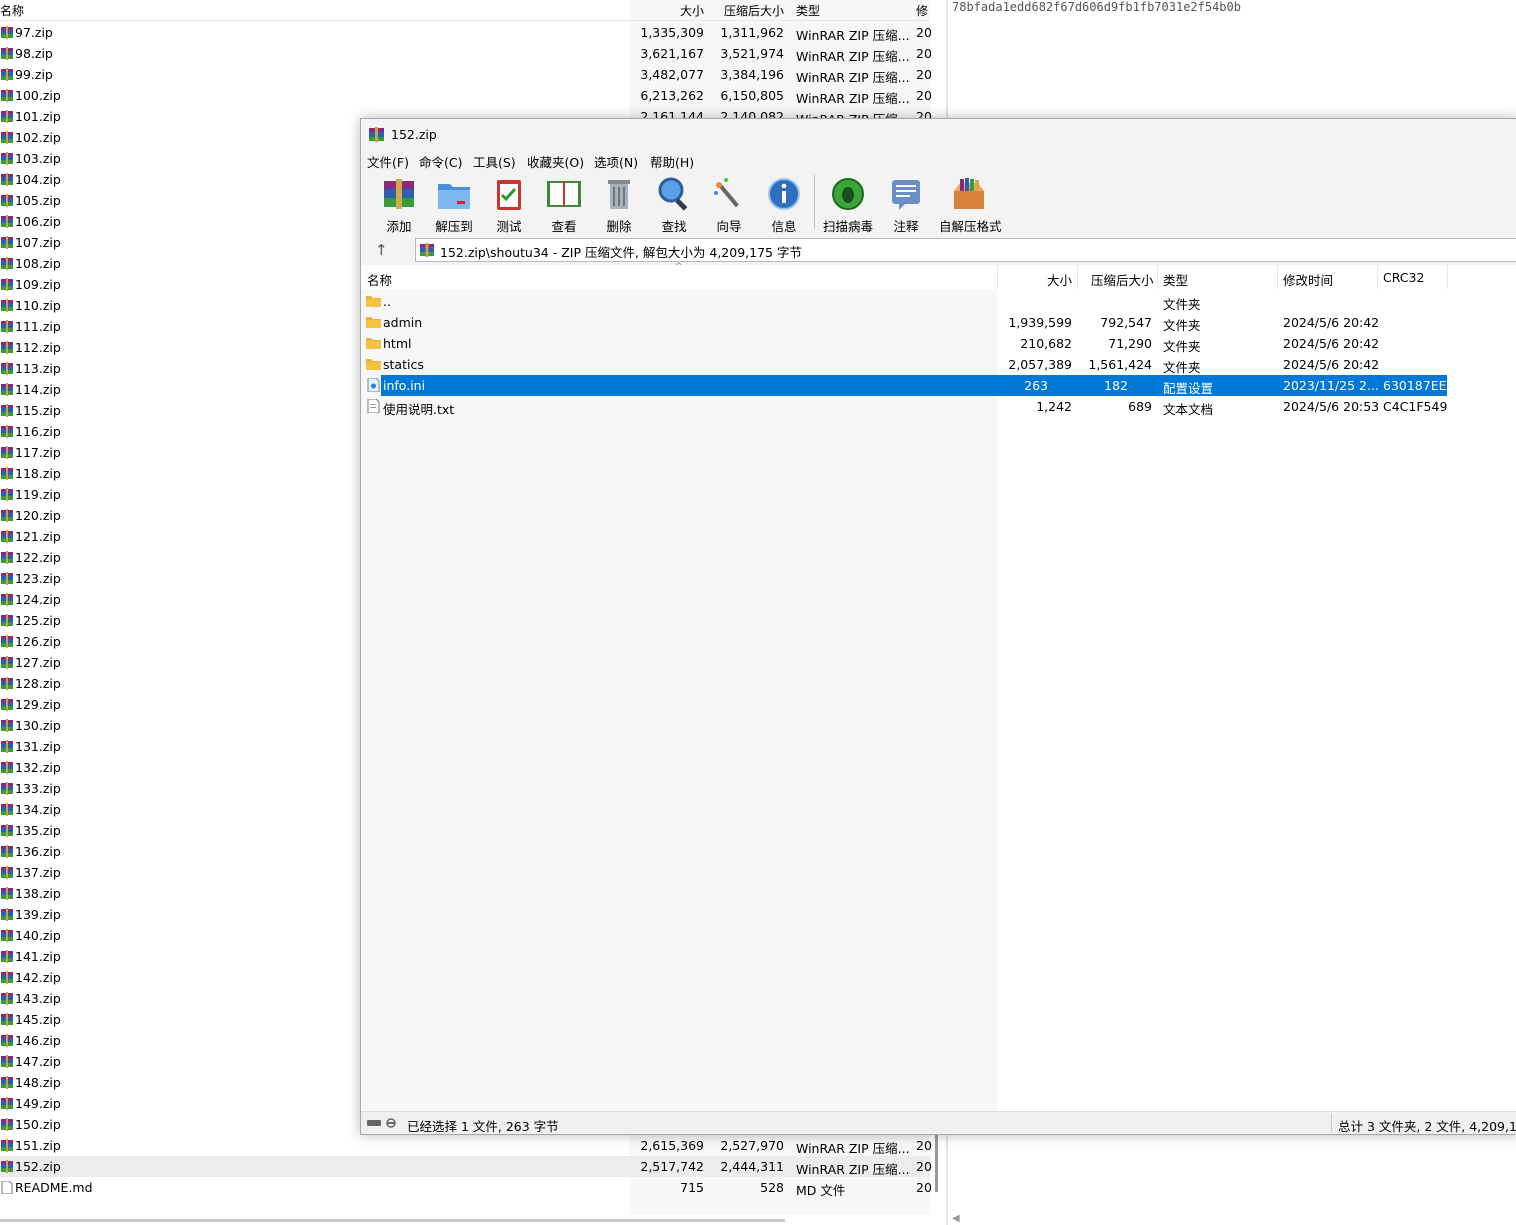  I want to click on wizard-button: 向导, so click(729, 203).